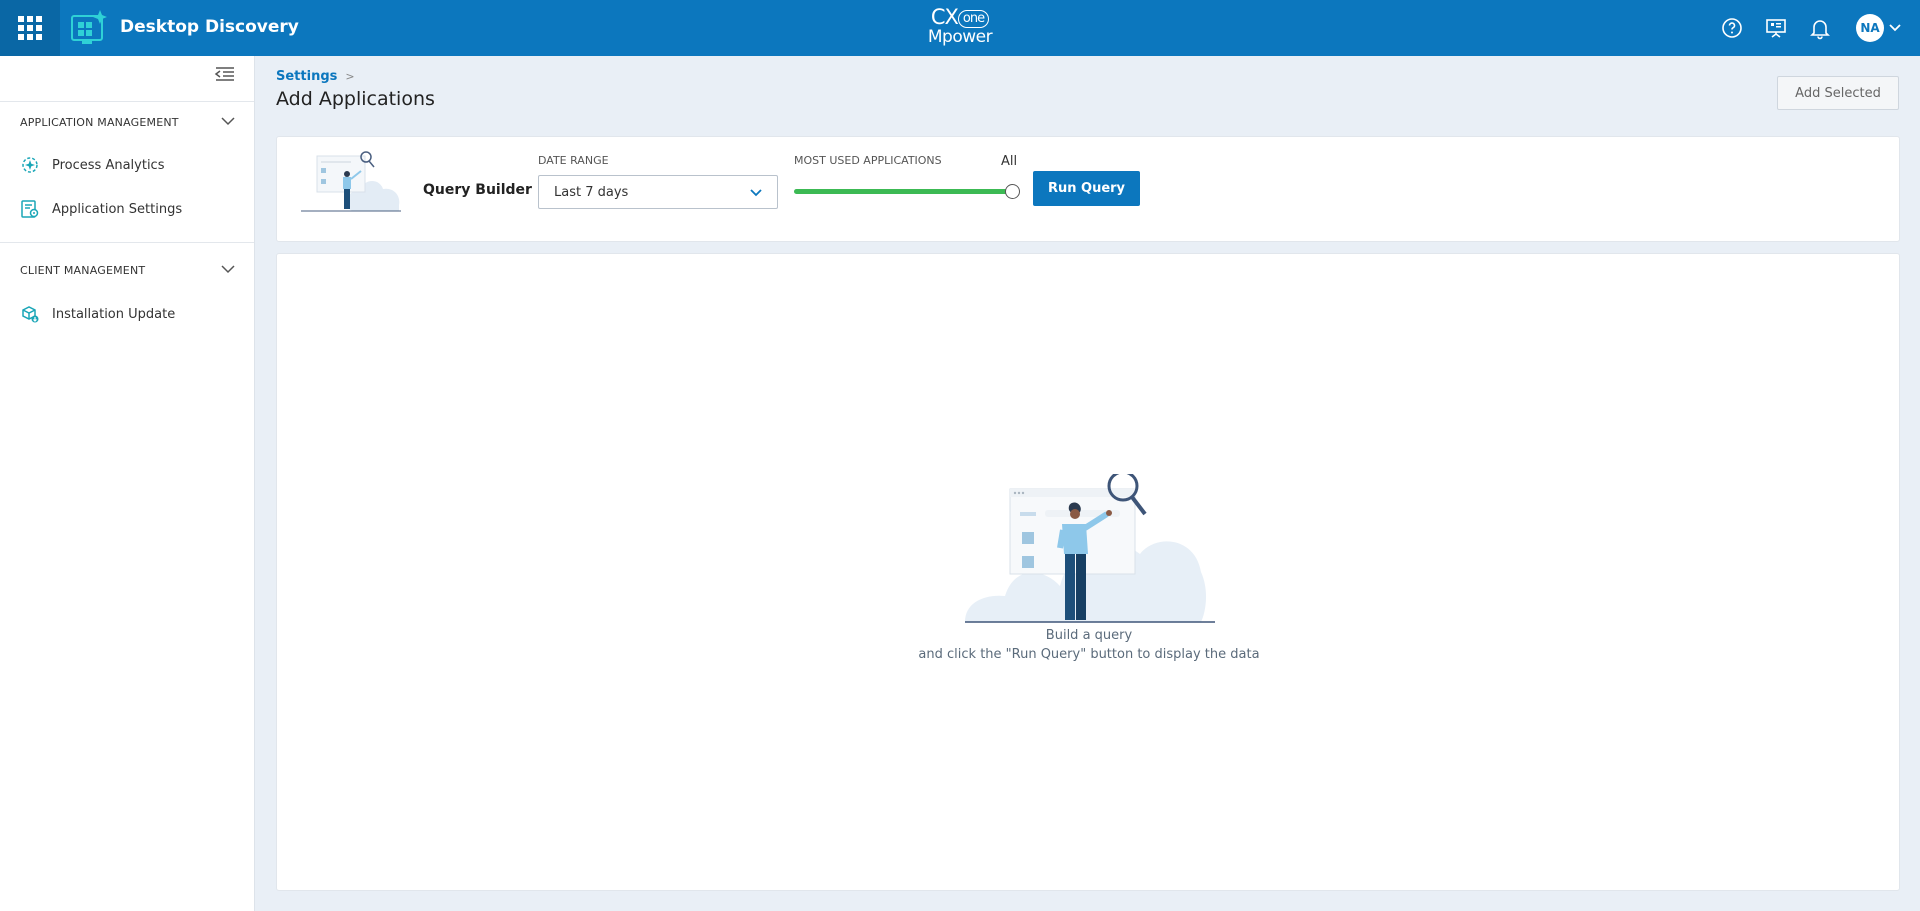  I want to click on user-avatar: NA, so click(1870, 28).